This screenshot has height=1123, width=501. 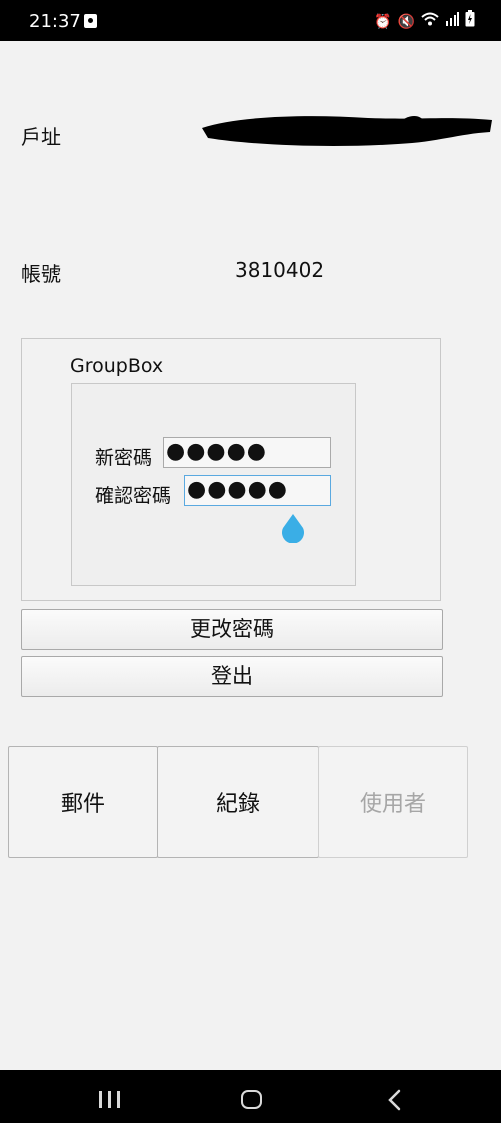 What do you see at coordinates (257, 490) in the screenshot?
I see `confirm-password-field: ●●●●●` at bounding box center [257, 490].